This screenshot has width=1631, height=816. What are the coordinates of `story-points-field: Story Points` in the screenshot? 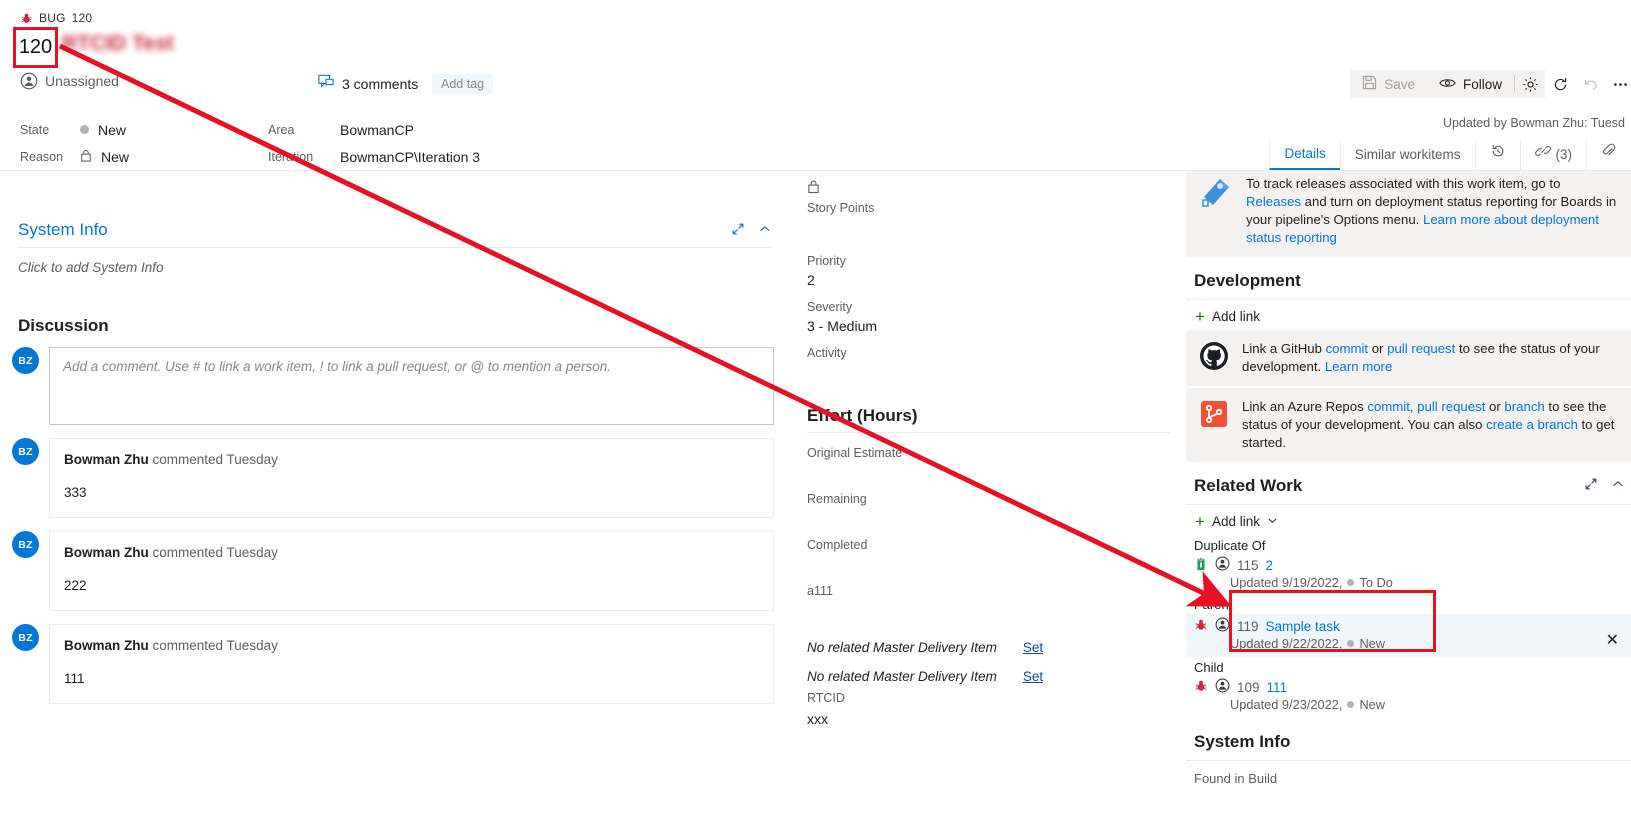 It's located at (988, 224).